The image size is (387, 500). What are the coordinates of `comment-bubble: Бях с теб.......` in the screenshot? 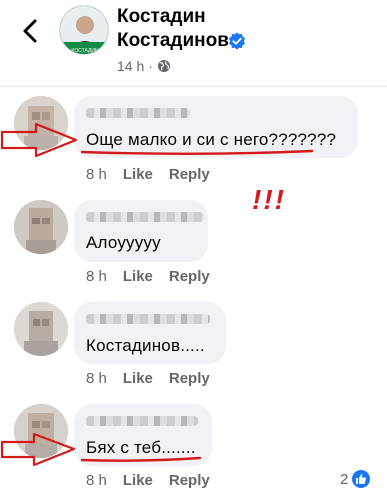 It's located at (143, 435).